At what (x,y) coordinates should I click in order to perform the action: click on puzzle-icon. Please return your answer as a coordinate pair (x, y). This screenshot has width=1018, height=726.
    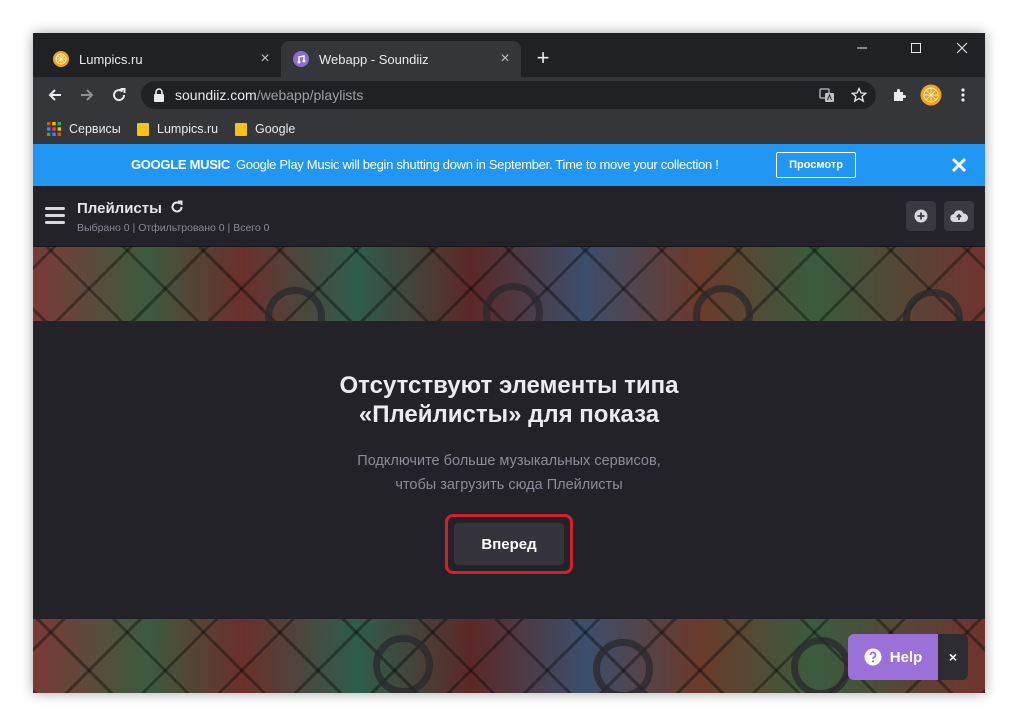
    Looking at the image, I should click on (900, 95).